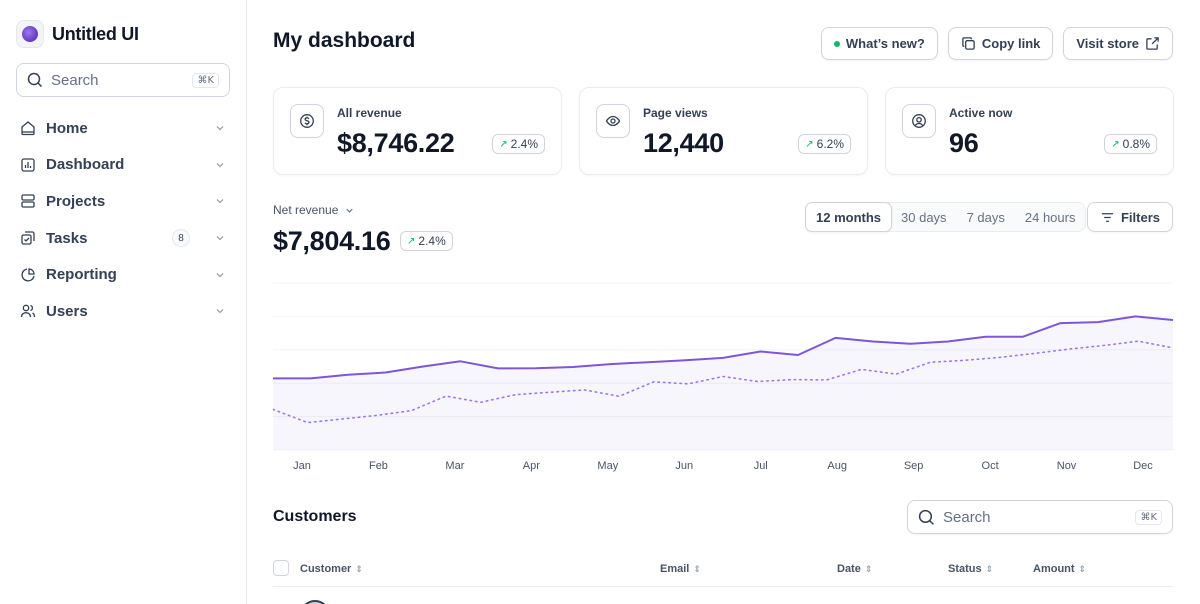 The image size is (1200, 604). I want to click on visit-store-button: Visit store, so click(1118, 43).